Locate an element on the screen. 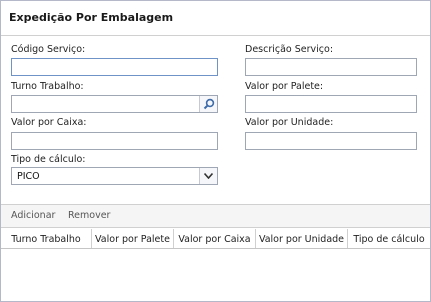  column-header-turno-trabalho: Turno Trabalho is located at coordinates (46, 238).